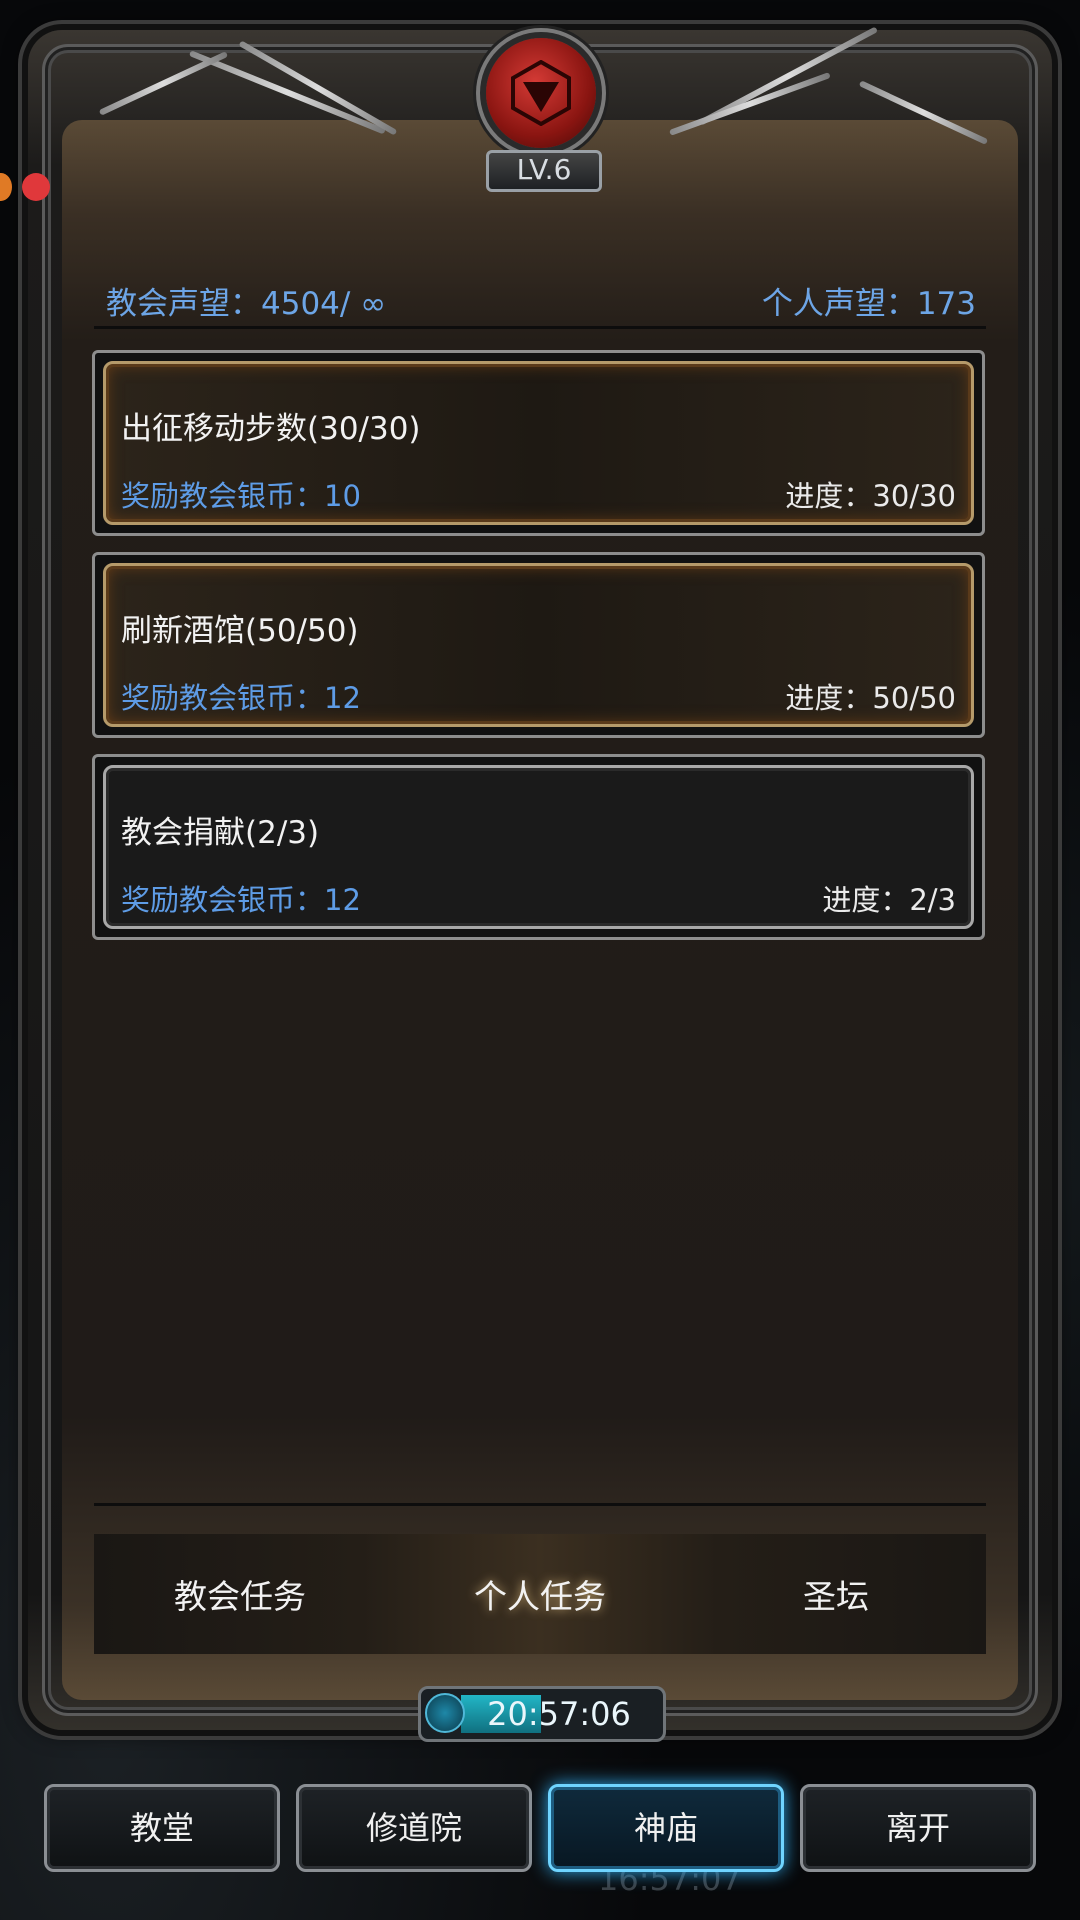 The width and height of the screenshot is (1080, 1920). Describe the element at coordinates (868, 304) in the screenshot. I see `personal-reputation: 个人声望：173` at that location.